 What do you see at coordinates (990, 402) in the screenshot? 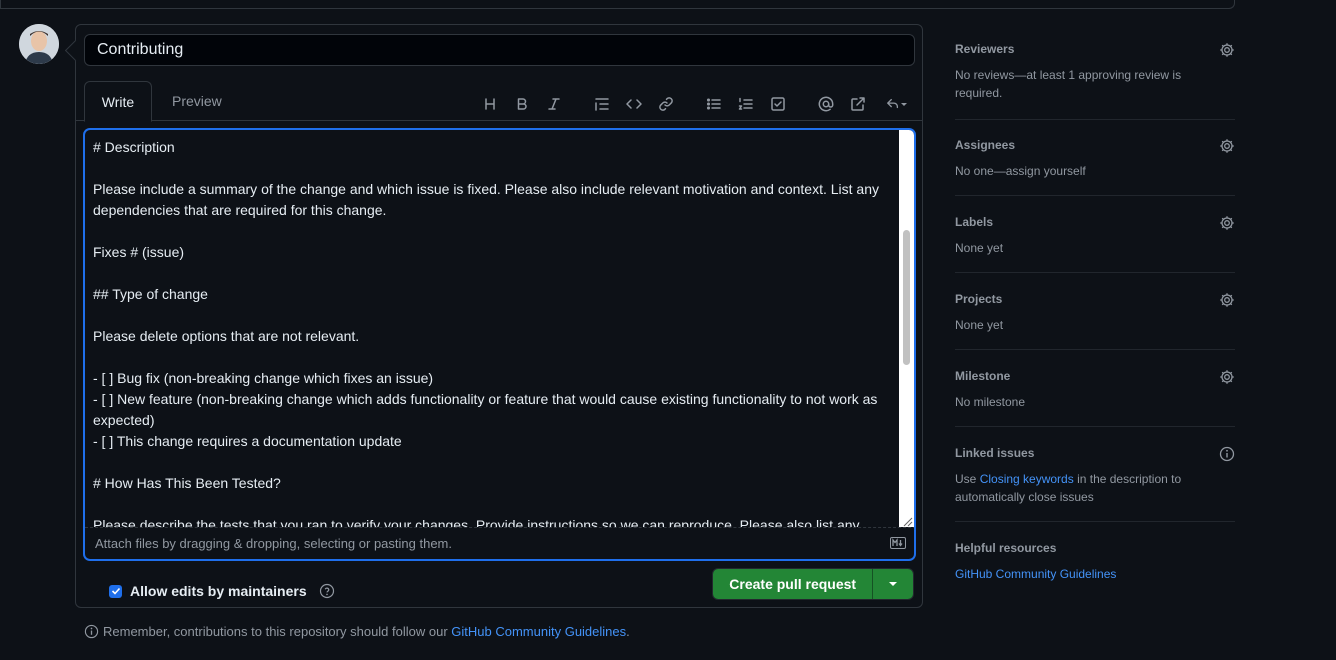
I see `milestone-value: No milestone` at bounding box center [990, 402].